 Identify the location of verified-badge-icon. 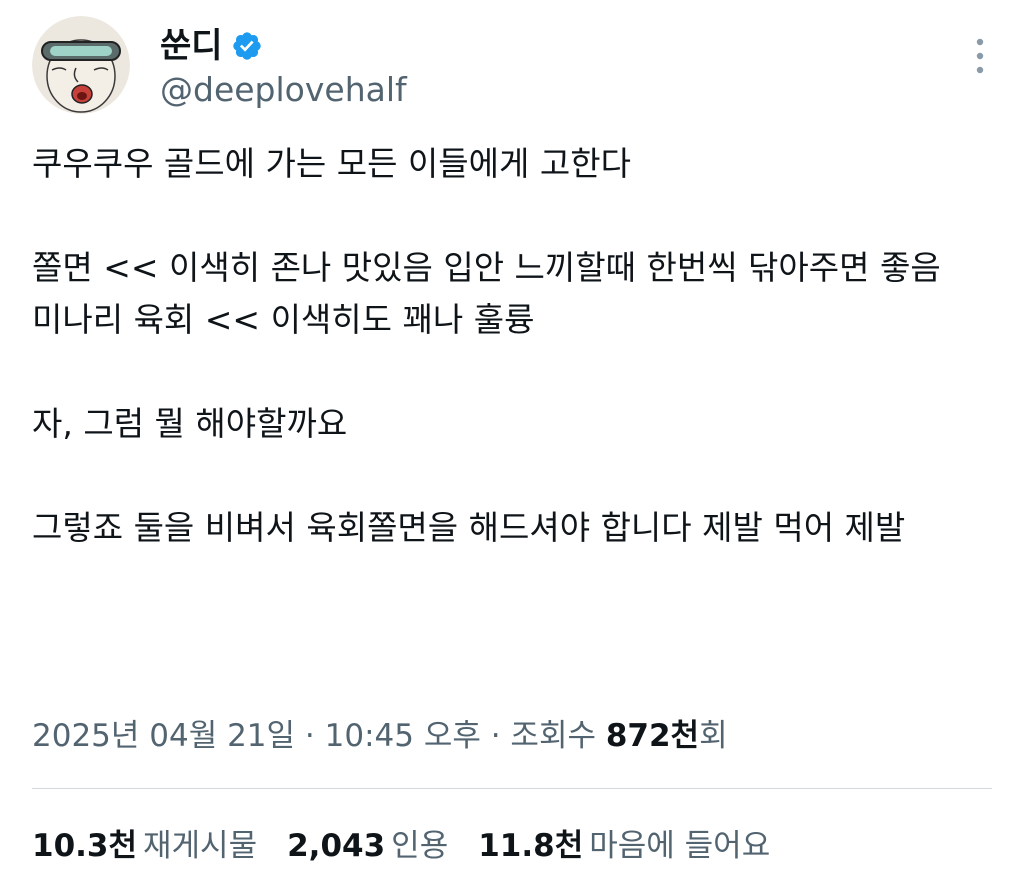
(246, 46).